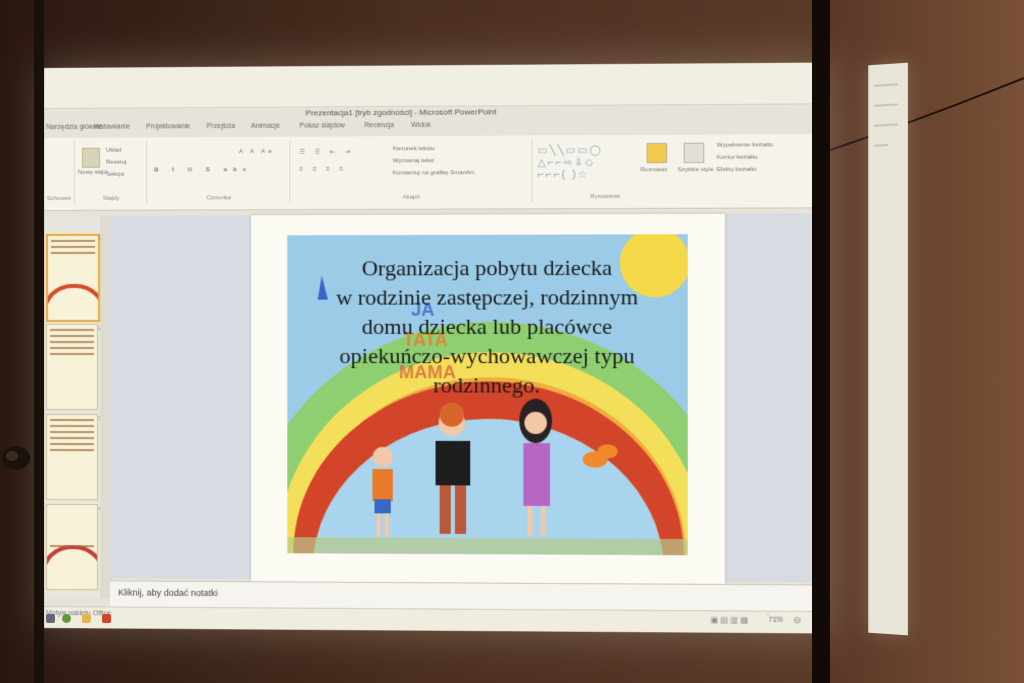 The image size is (1024, 683). What do you see at coordinates (605, 197) in the screenshot?
I see `drawing-label: Rysowanie` at bounding box center [605, 197].